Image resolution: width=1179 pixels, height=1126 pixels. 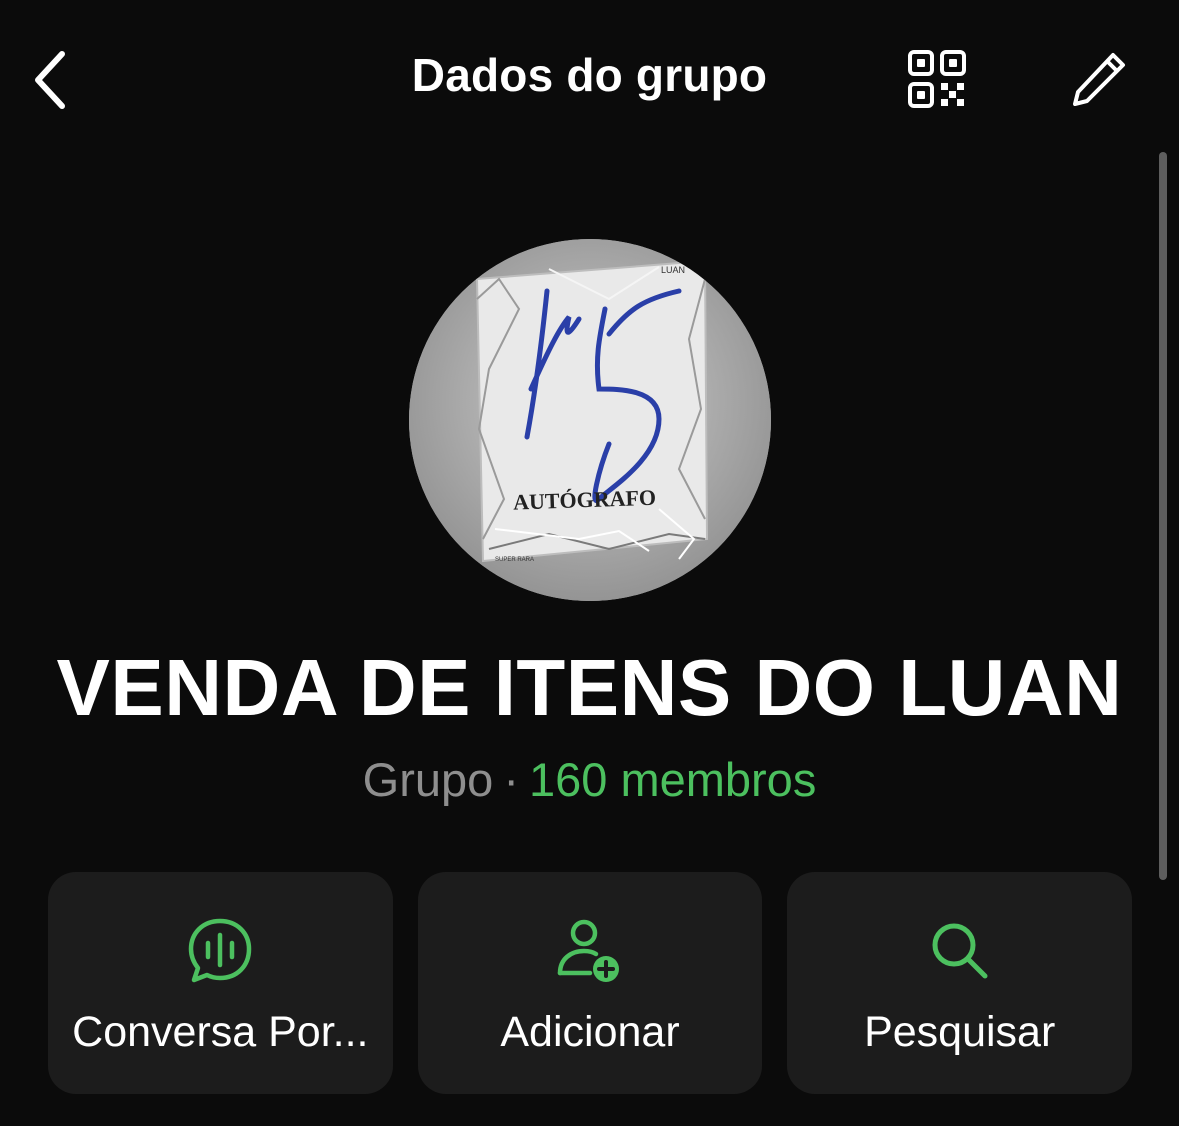 What do you see at coordinates (673, 270) in the screenshot?
I see `card-corner-label: LUAN` at bounding box center [673, 270].